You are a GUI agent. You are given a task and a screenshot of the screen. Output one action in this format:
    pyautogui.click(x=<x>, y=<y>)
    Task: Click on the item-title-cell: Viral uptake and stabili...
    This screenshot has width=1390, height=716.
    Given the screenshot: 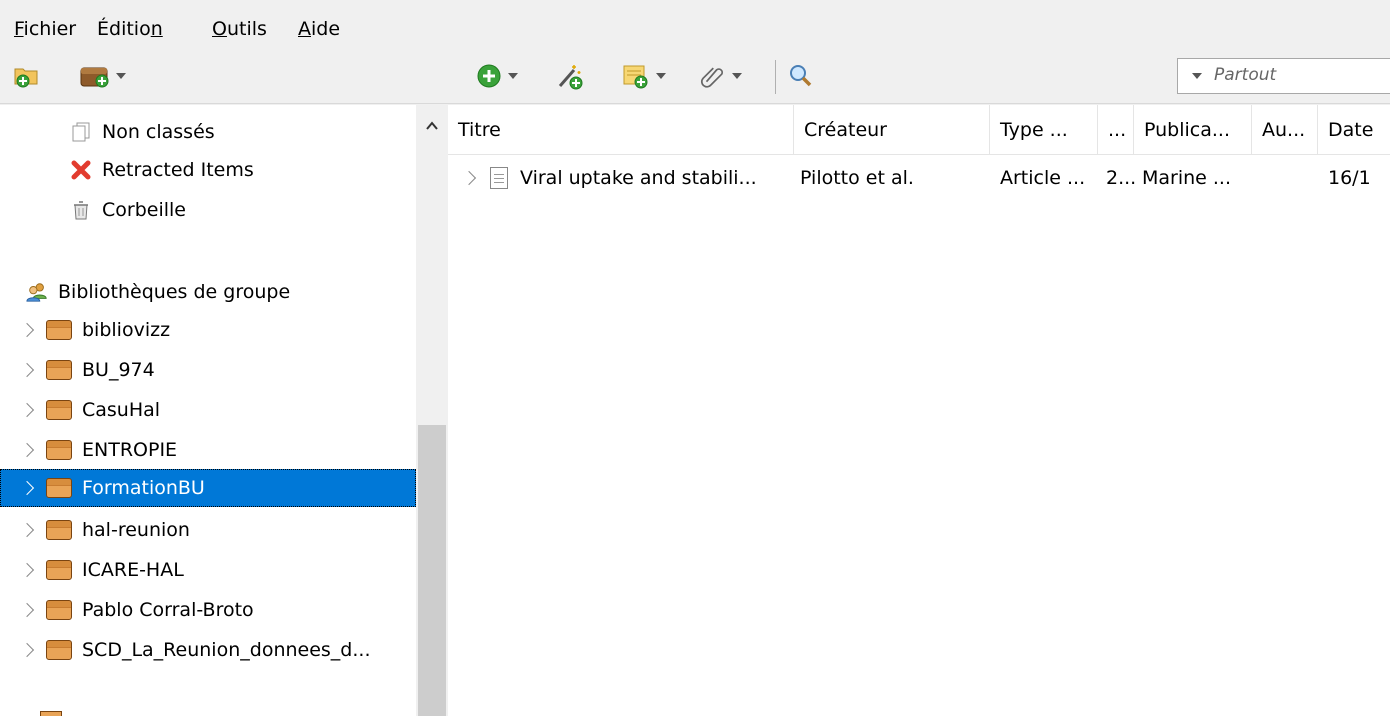 What is the action you would take?
    pyautogui.click(x=628, y=178)
    